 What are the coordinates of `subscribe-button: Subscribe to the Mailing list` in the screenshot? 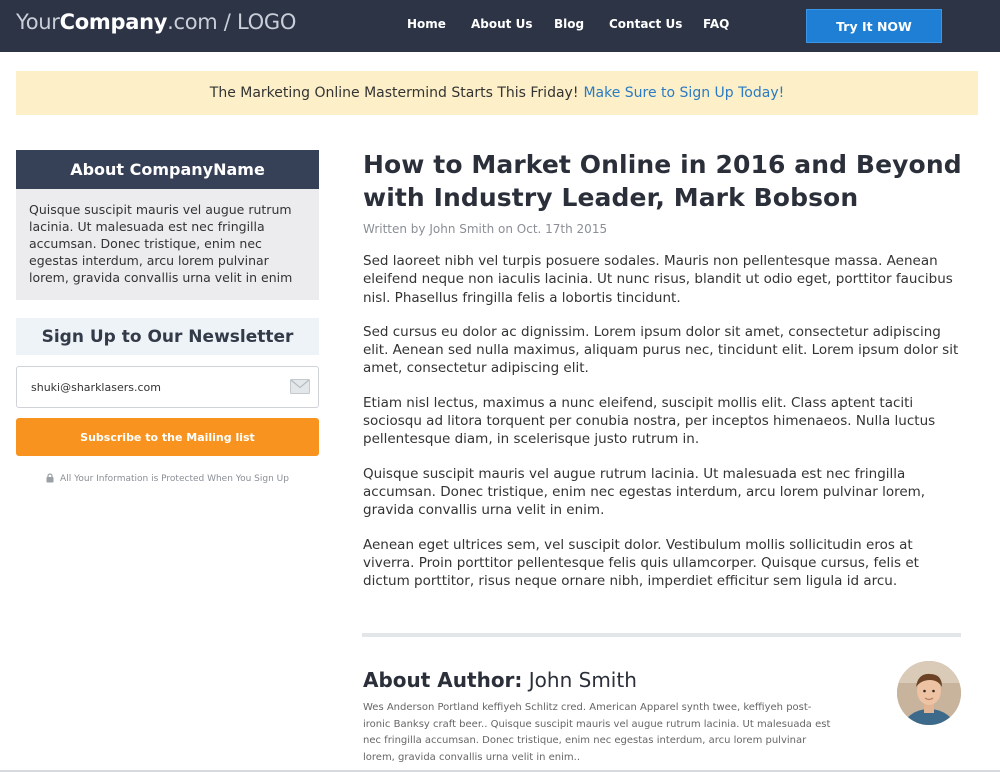 It's located at (167, 437).